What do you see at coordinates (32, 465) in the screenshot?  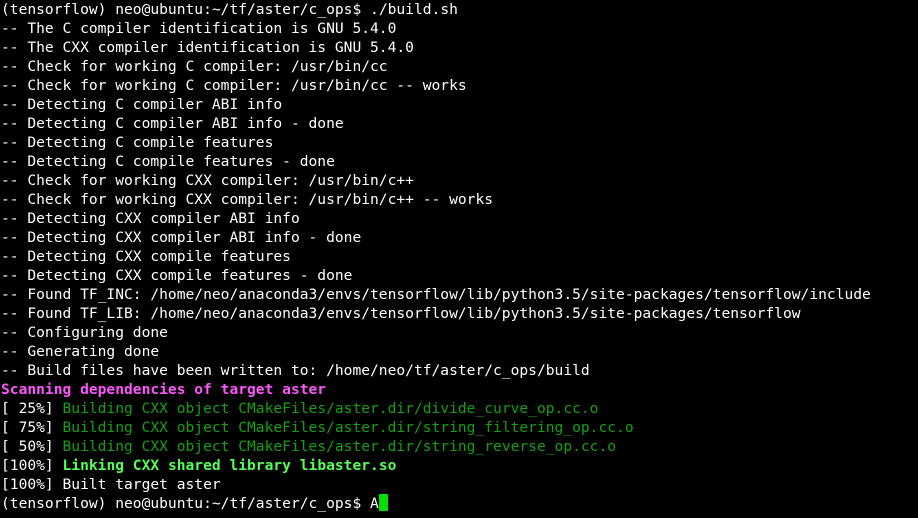 I see `linking-percent: [100%]` at bounding box center [32, 465].